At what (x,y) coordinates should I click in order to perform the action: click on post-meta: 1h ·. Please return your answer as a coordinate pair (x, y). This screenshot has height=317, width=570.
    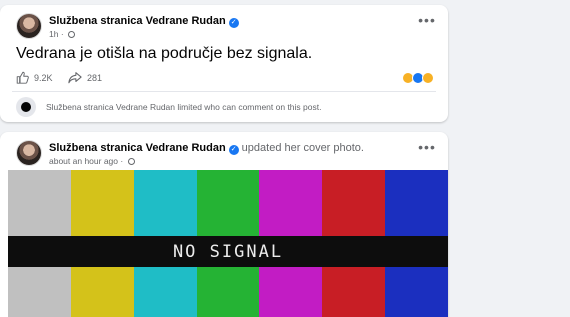
    Looking at the image, I should click on (62, 34).